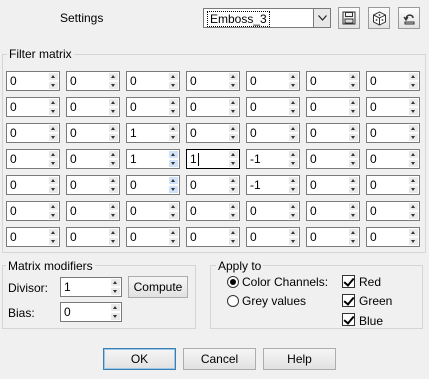  What do you see at coordinates (393, 237) in the screenshot?
I see `matrix-cell-r7-c7: 0` at bounding box center [393, 237].